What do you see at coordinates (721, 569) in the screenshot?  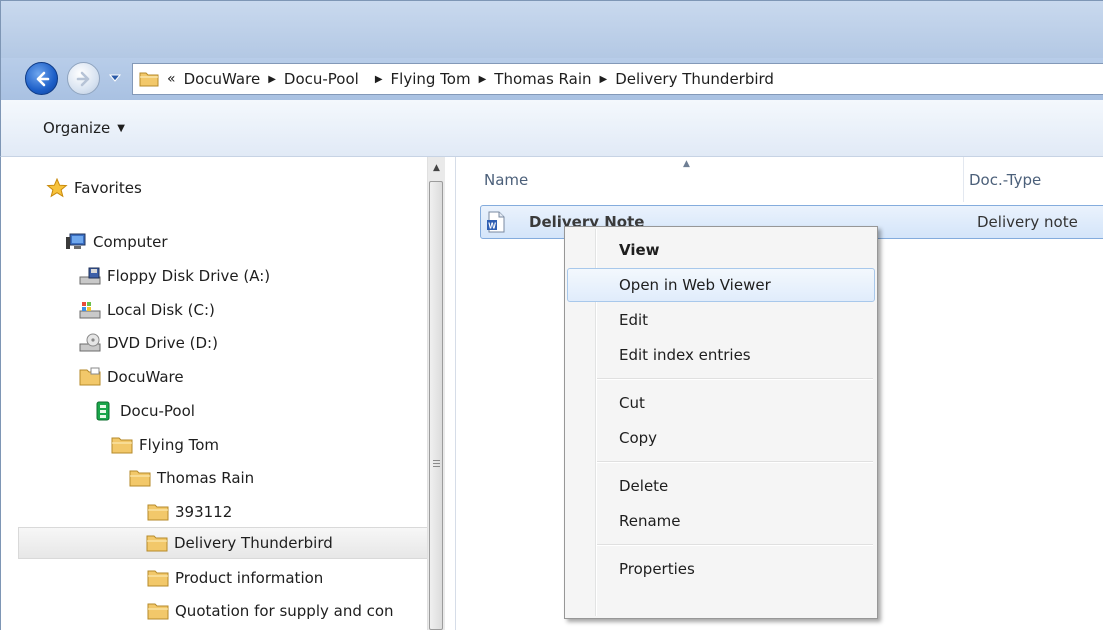 I see `menu-item-properties: Properties` at bounding box center [721, 569].